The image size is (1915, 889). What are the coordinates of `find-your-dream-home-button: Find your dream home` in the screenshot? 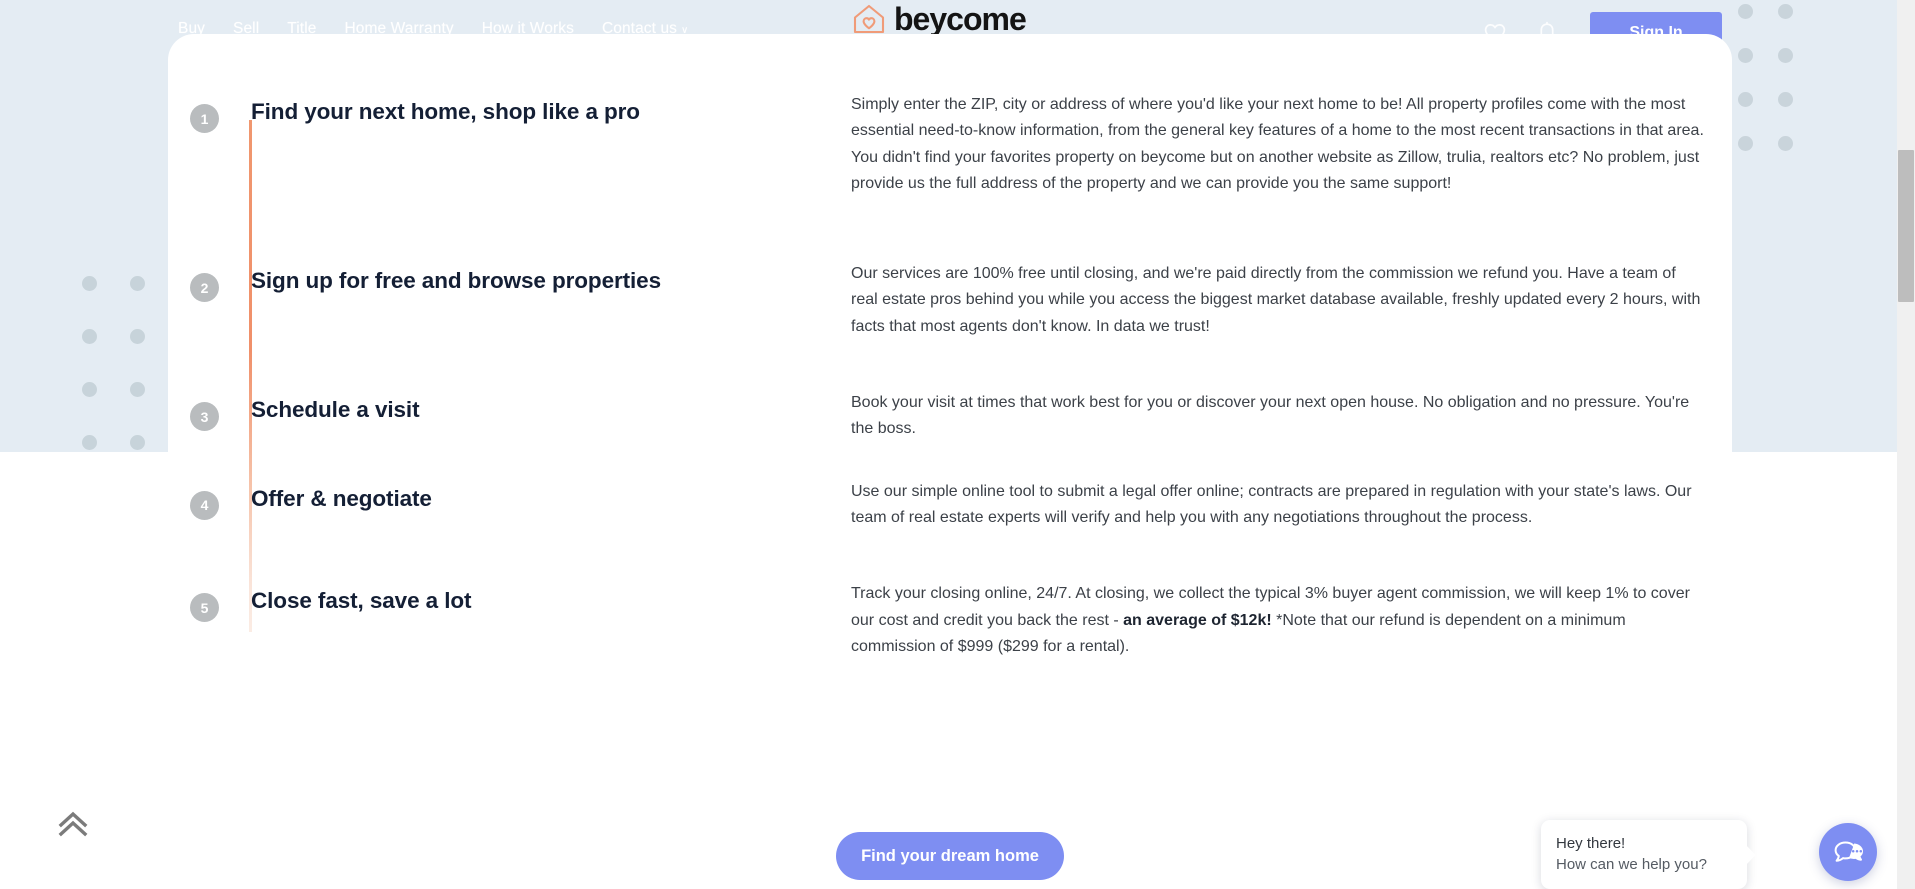 It's located at (950, 856).